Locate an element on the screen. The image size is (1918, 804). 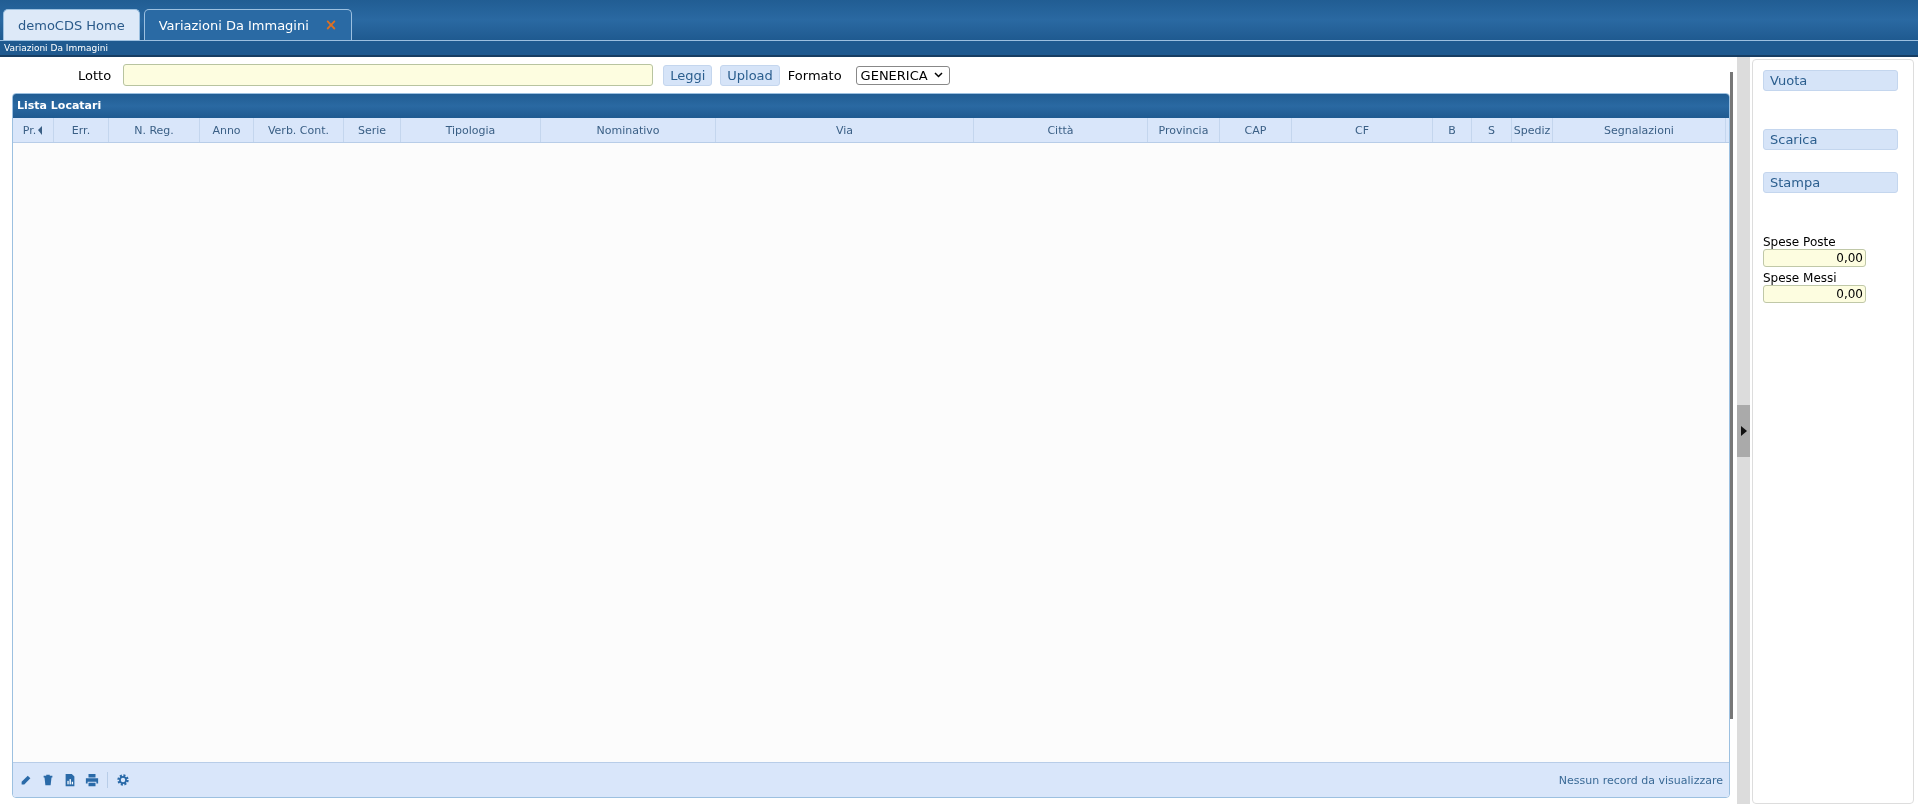
column-header: Anno is located at coordinates (227, 130).